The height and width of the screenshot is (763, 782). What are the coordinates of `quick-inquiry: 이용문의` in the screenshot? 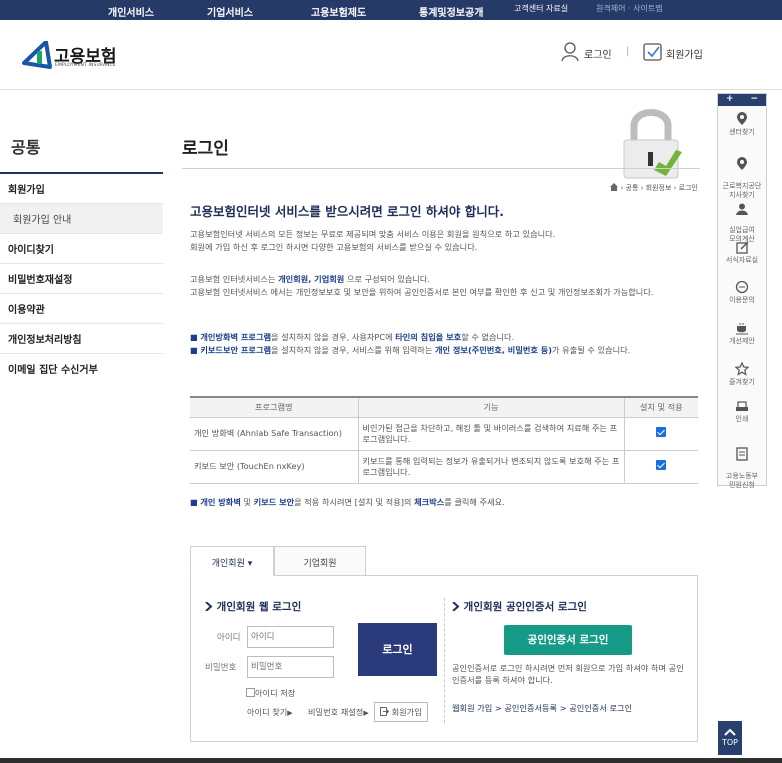 It's located at (742, 293).